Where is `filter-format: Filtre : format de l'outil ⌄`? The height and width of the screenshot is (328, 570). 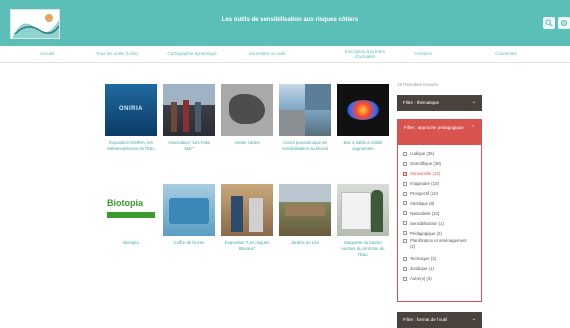
filter-format: Filtre : format de l'outil ⌄ is located at coordinates (439, 320).